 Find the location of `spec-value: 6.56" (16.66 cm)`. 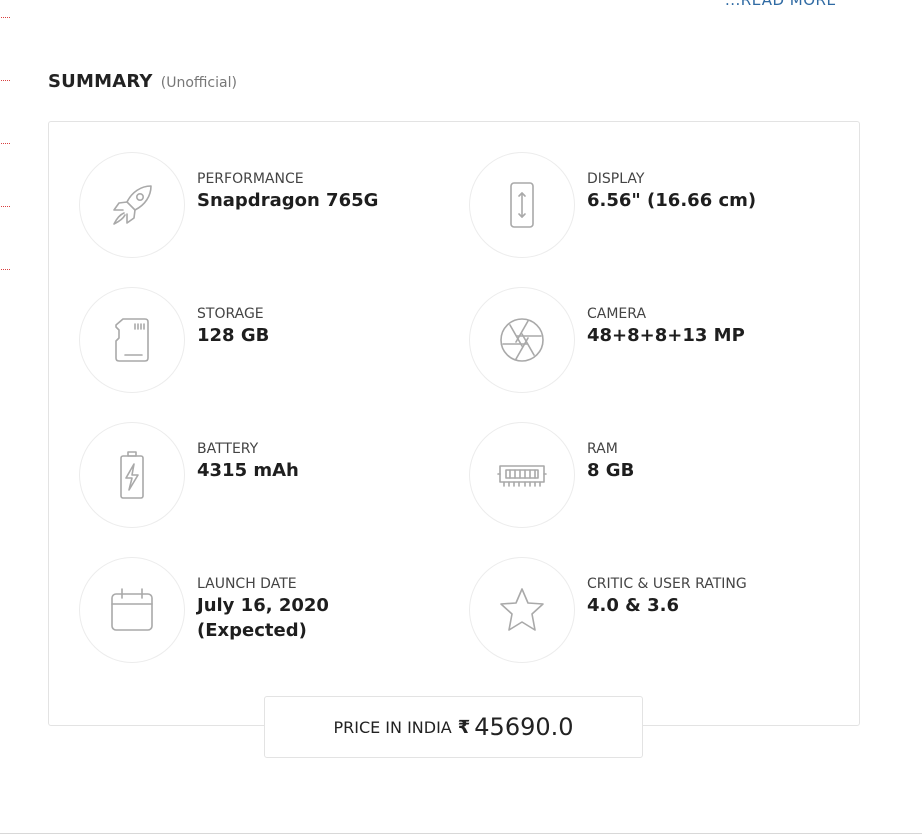

spec-value: 6.56" (16.66 cm) is located at coordinates (672, 200).